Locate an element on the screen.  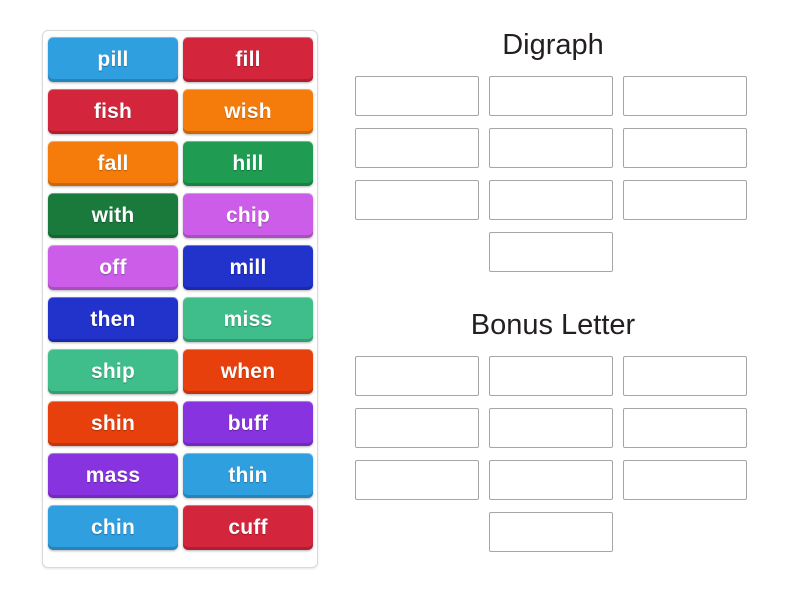
word-tile: fall is located at coordinates (113, 163).